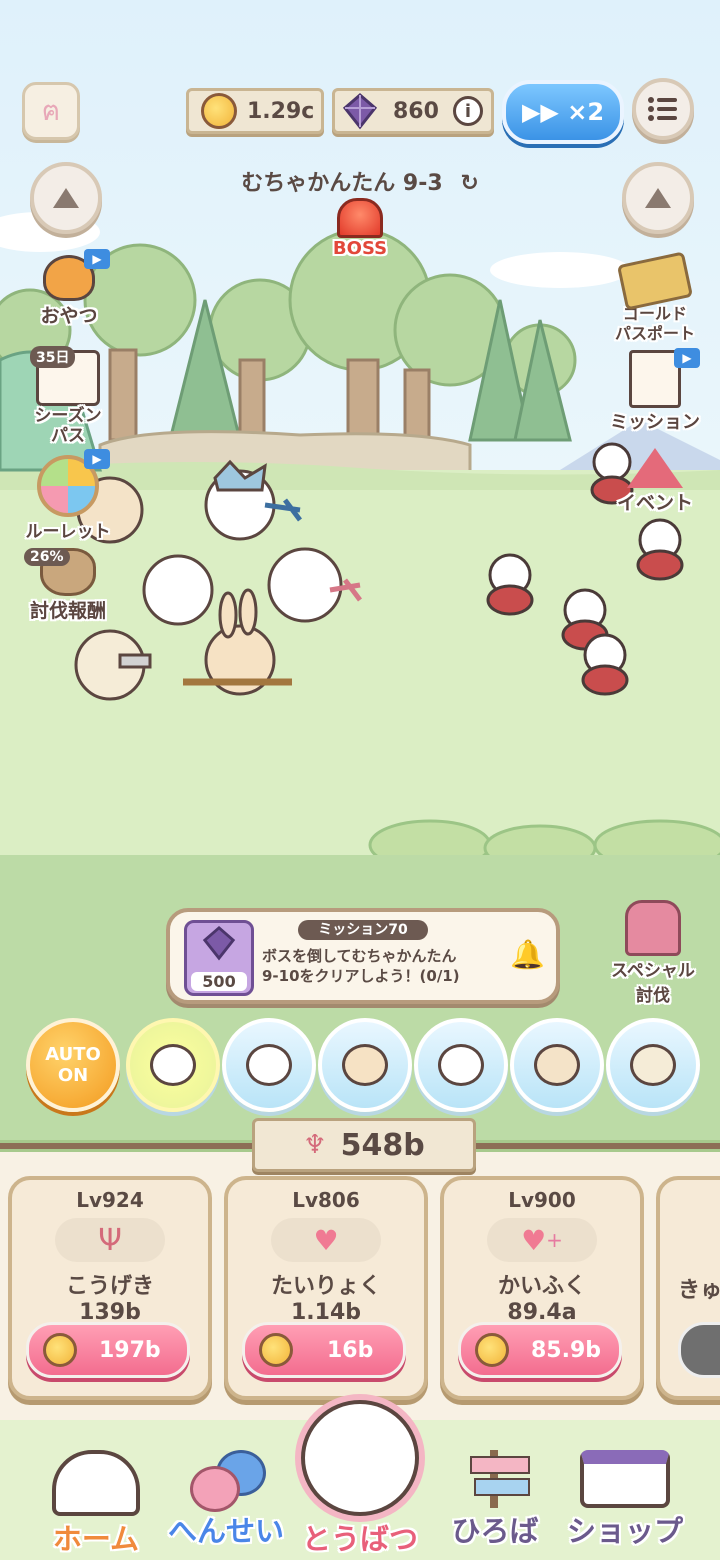 The width and height of the screenshot is (720, 1560). I want to click on power-sign: ♆ 548b, so click(364, 1145).